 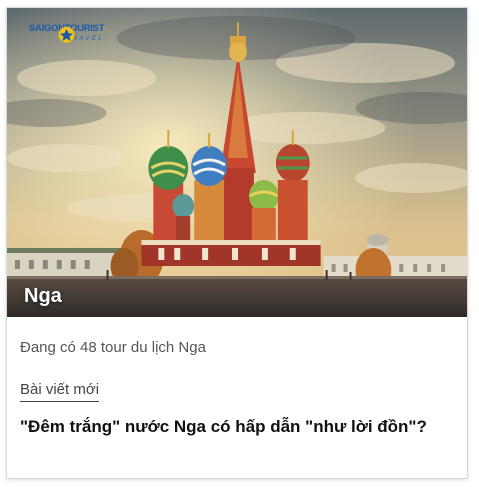 What do you see at coordinates (113, 347) in the screenshot?
I see `tour-count-text: Đang có 48 tour du lịch Nga` at bounding box center [113, 347].